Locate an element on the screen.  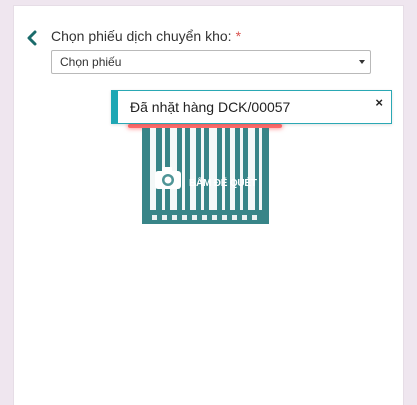
scan-button: BẤM ĐỂ QUÉT is located at coordinates (205, 176).